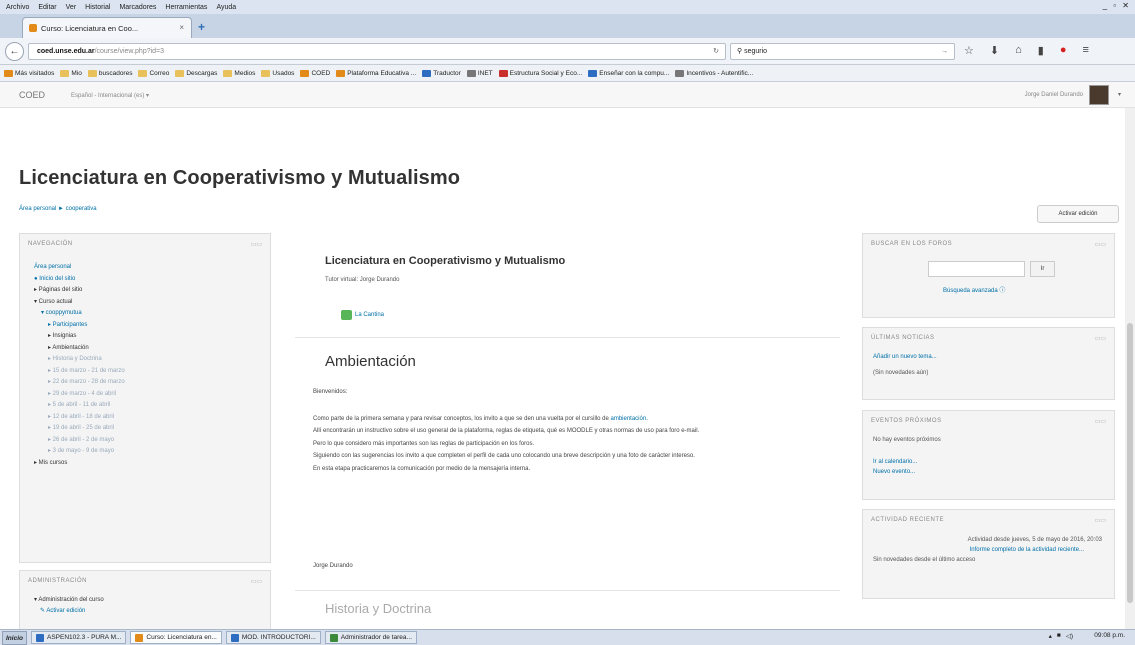 The image size is (1135, 645). I want to click on ambientacion-link: ambientación, so click(629, 419).